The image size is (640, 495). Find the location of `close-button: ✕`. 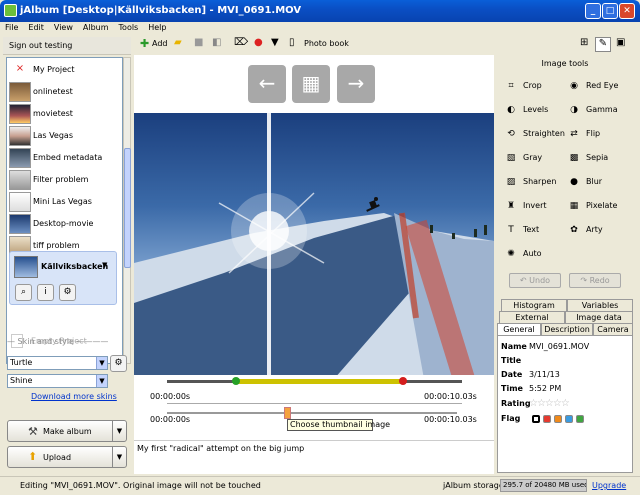

close-button: ✕ is located at coordinates (627, 11).